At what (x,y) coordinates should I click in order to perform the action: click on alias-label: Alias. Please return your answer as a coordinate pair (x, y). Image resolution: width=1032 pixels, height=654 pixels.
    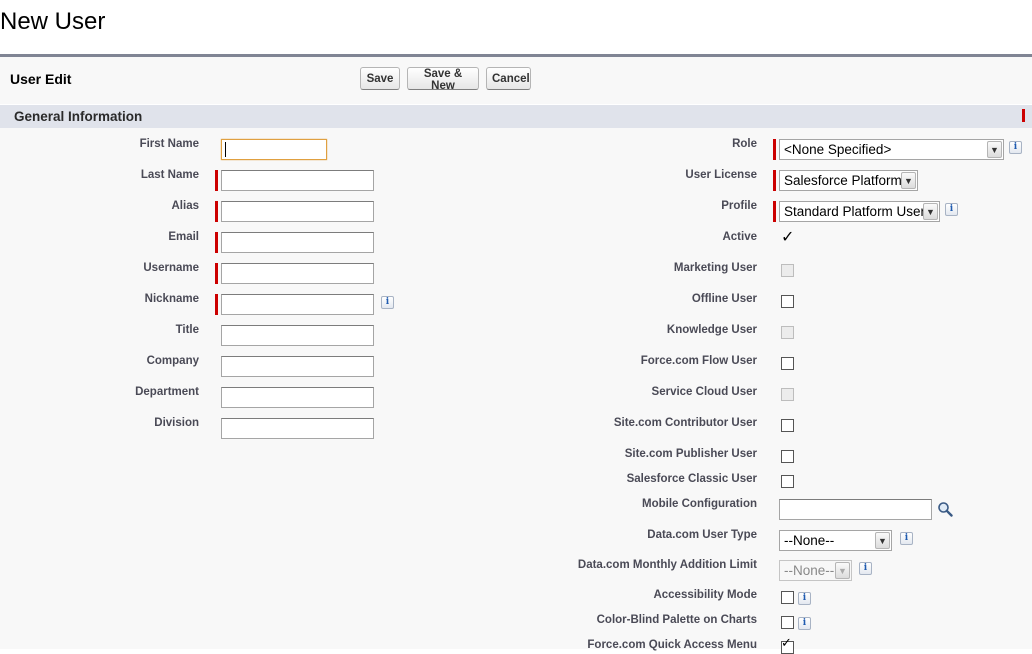
    Looking at the image, I should click on (185, 206).